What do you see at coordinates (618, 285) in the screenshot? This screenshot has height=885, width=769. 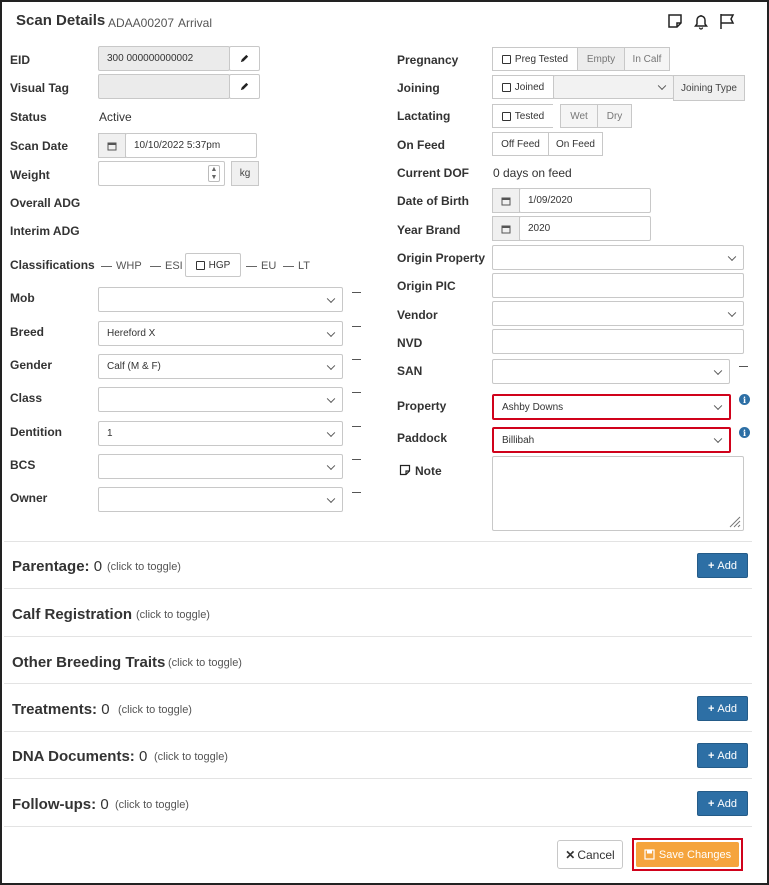 I see `origin-pic-input` at bounding box center [618, 285].